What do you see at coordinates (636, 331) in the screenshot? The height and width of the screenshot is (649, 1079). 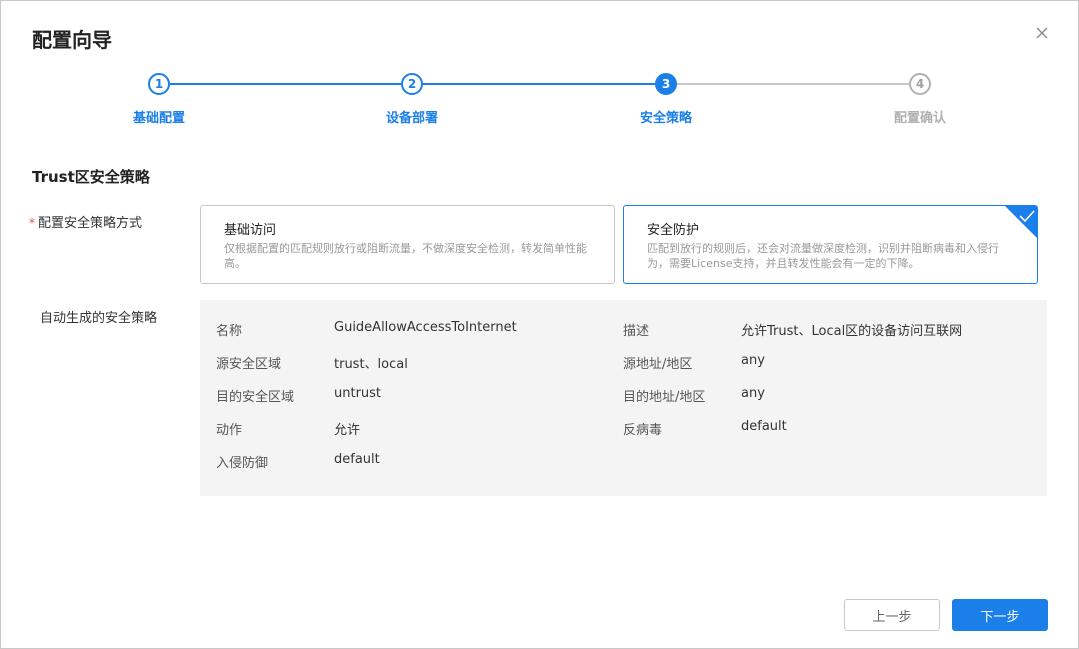 I see `policy-desc-key: 描述` at bounding box center [636, 331].